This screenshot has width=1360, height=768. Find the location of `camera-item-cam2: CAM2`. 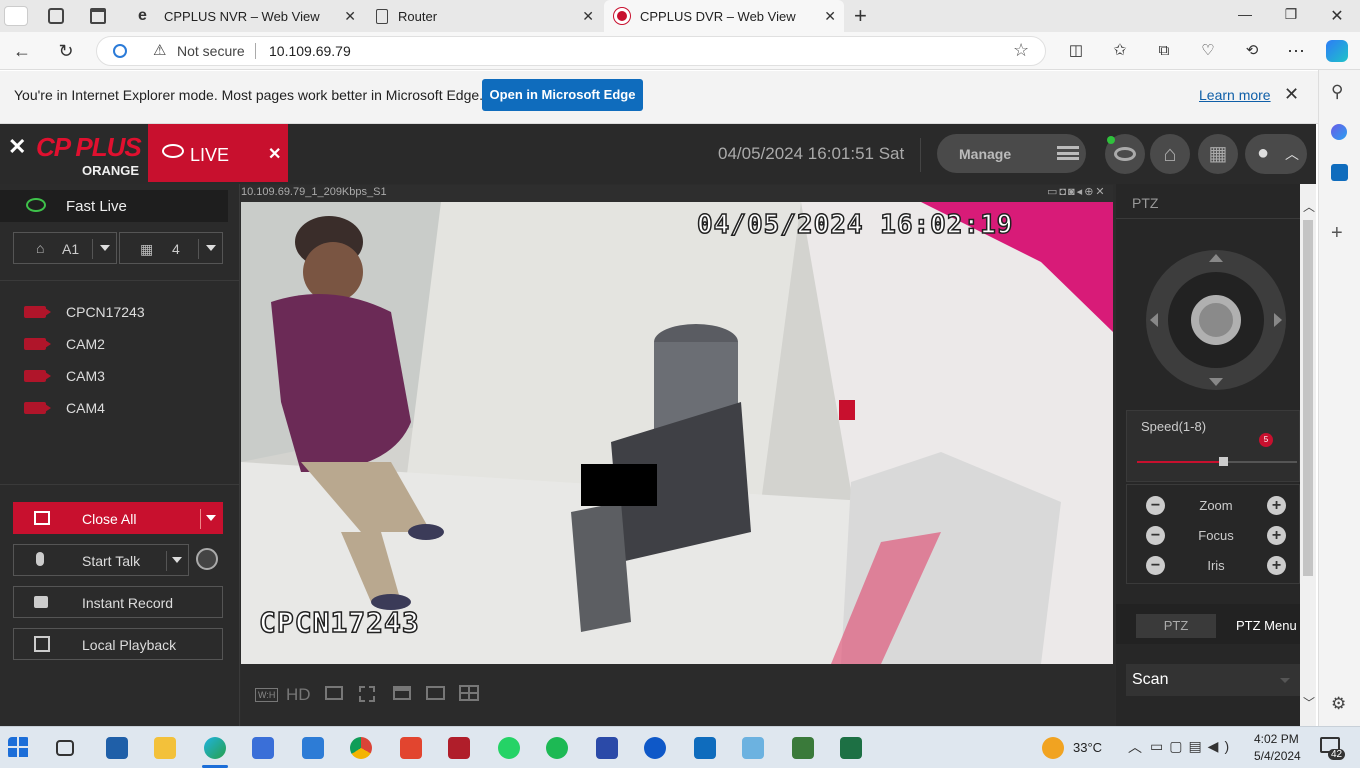

camera-item-cam2: CAM2 is located at coordinates (64, 344).